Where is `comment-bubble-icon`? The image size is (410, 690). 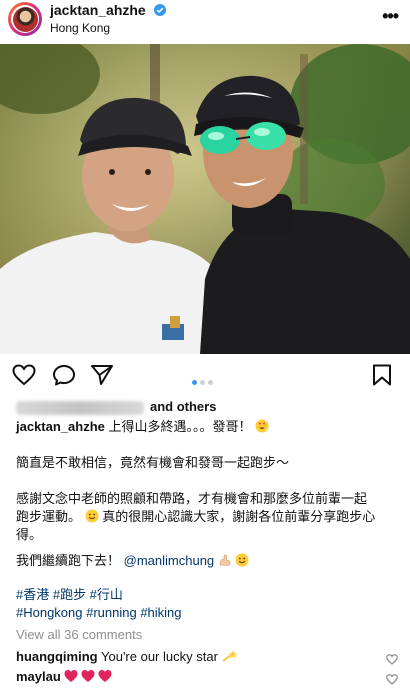
comment-bubble-icon is located at coordinates (64, 377).